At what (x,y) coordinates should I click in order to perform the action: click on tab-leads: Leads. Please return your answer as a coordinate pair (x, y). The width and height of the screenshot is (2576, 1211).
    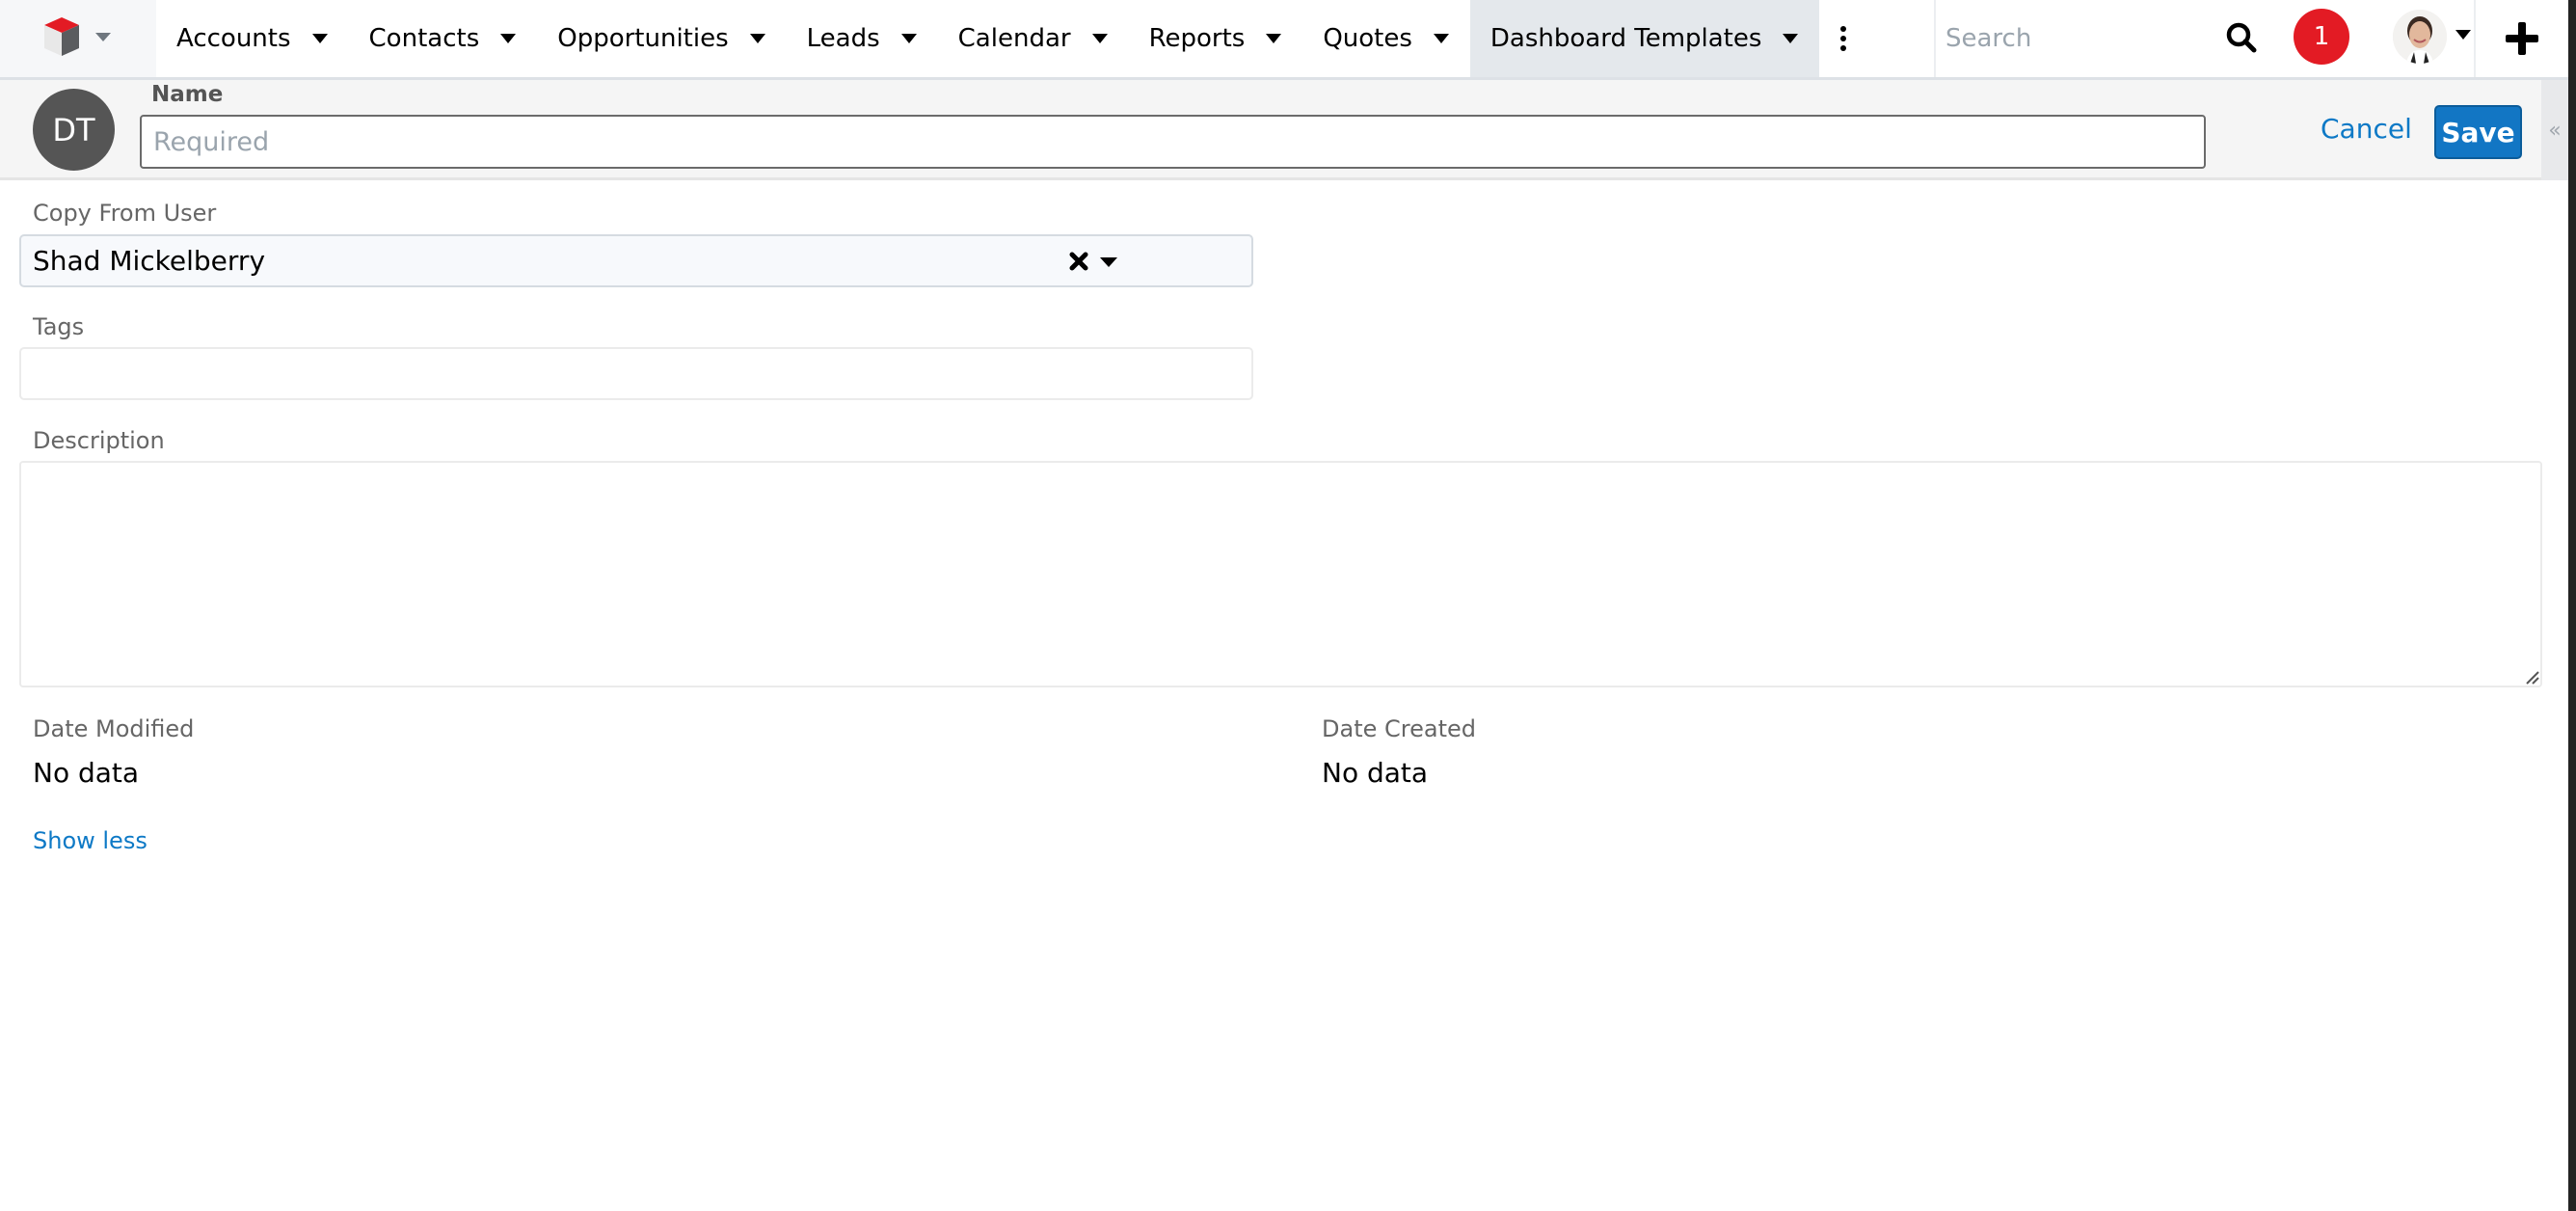
    Looking at the image, I should click on (863, 39).